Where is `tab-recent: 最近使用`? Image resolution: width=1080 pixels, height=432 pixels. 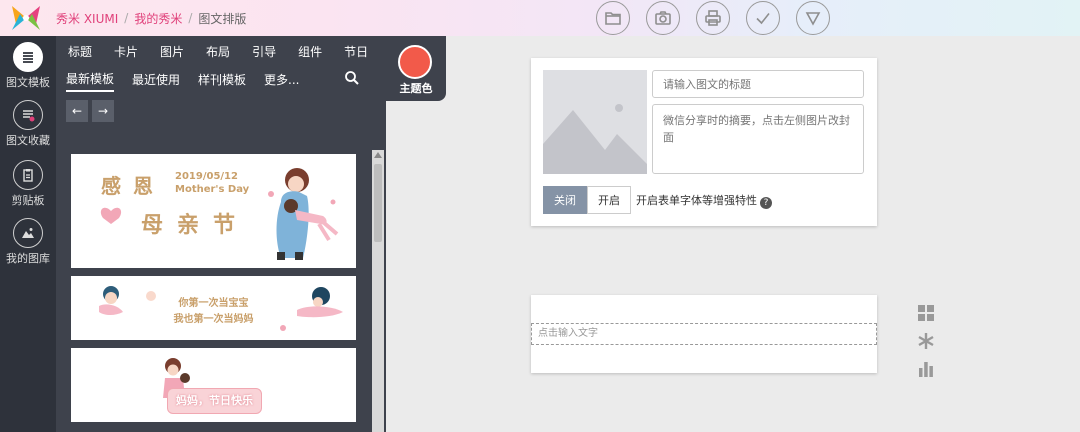 tab-recent: 最近使用 is located at coordinates (156, 81).